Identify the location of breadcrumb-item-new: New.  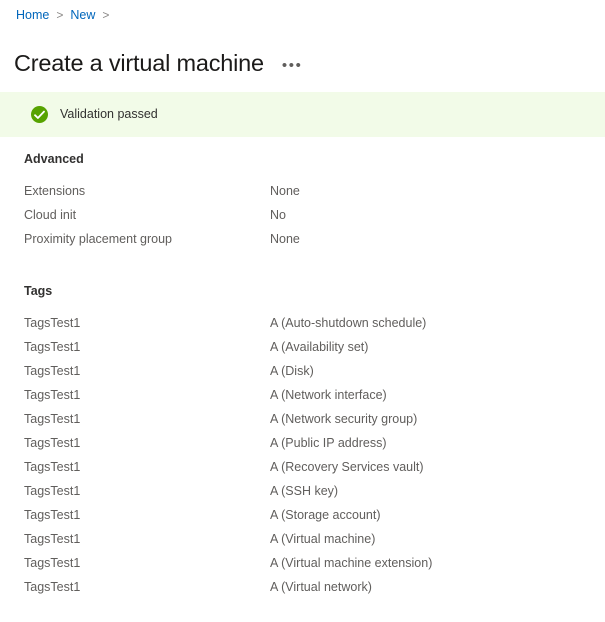
(82, 15).